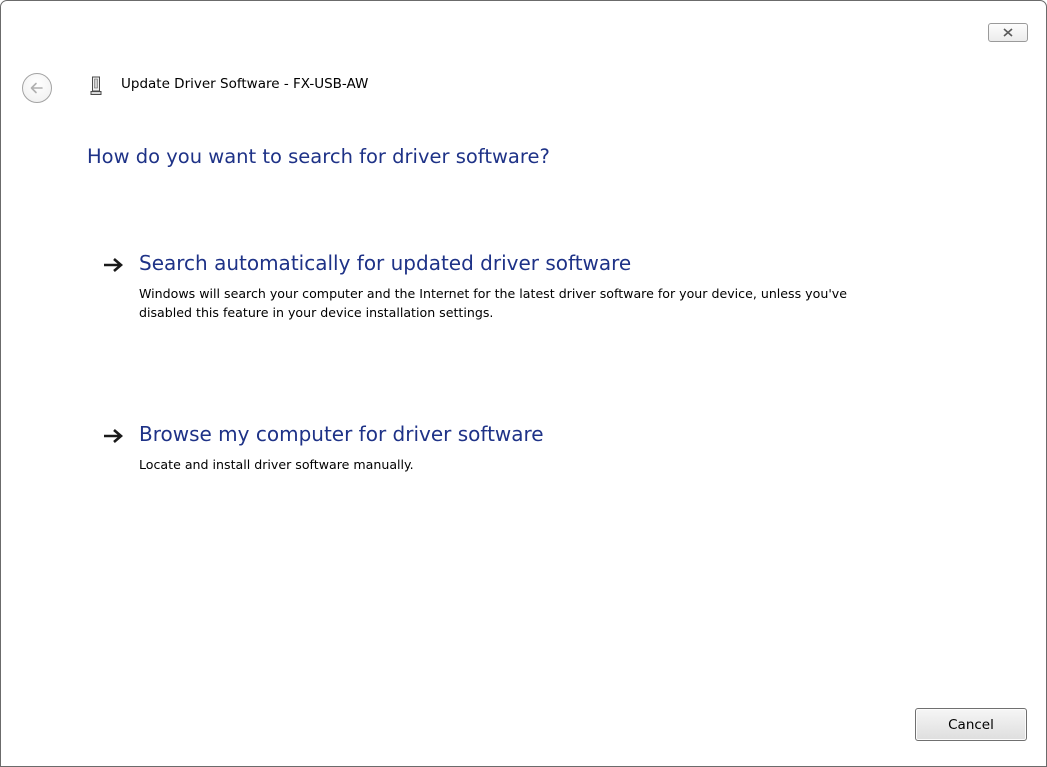 The image size is (1047, 767). Describe the element at coordinates (96, 85) in the screenshot. I see `usb-device-icon` at that location.